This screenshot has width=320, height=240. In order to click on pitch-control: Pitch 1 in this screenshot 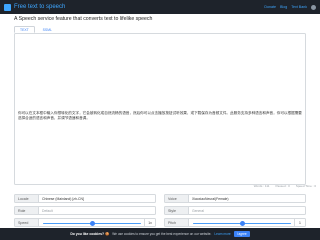, I will do `click(235, 222)`.